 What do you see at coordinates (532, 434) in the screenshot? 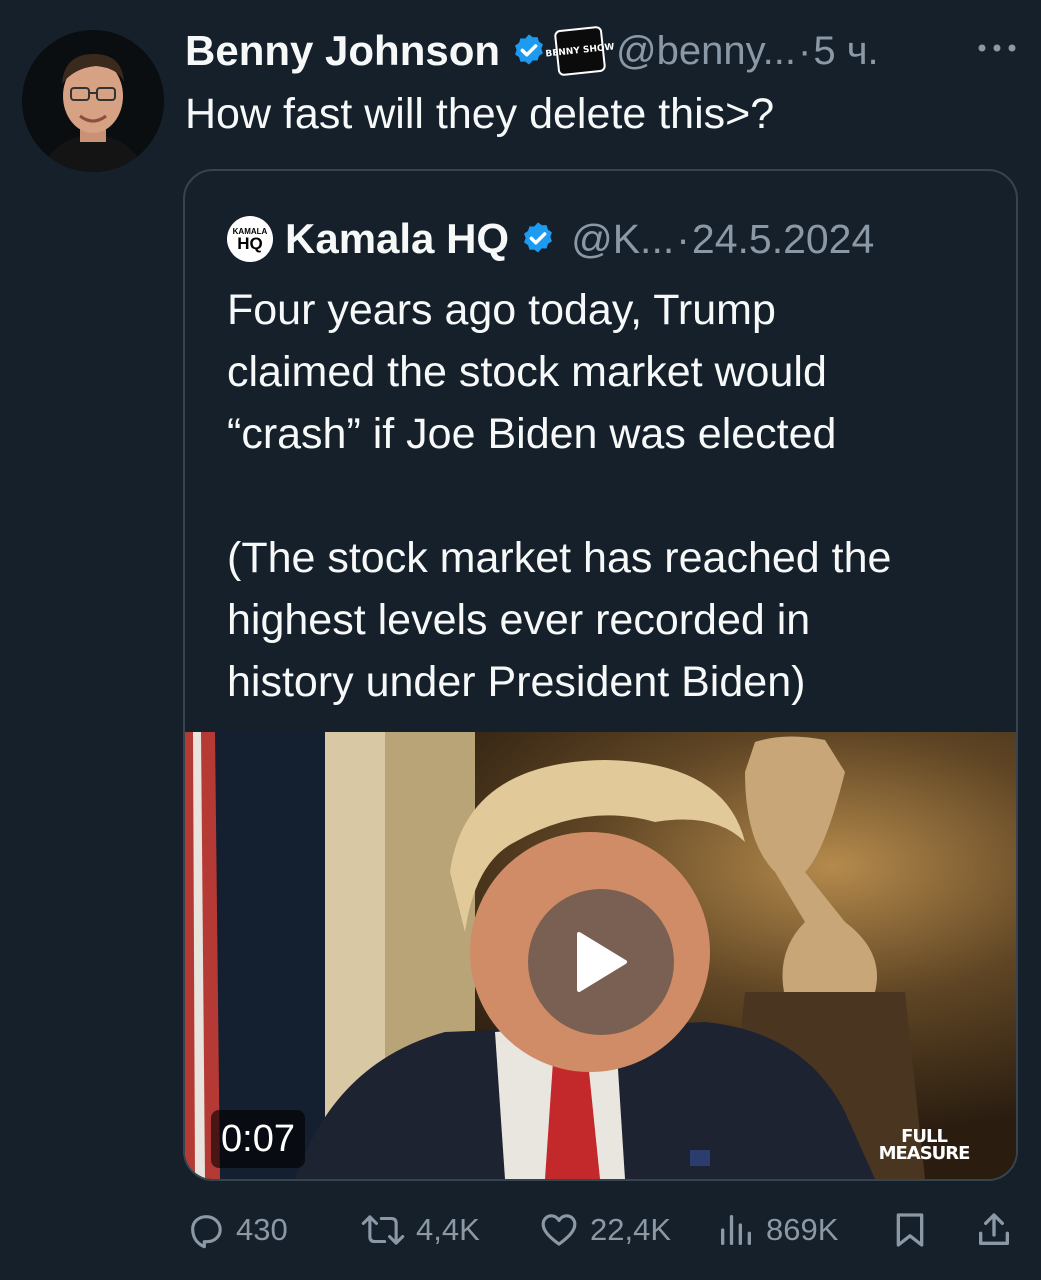
I see `quoted-text-line: “crash” if Joe Biden was elected` at bounding box center [532, 434].